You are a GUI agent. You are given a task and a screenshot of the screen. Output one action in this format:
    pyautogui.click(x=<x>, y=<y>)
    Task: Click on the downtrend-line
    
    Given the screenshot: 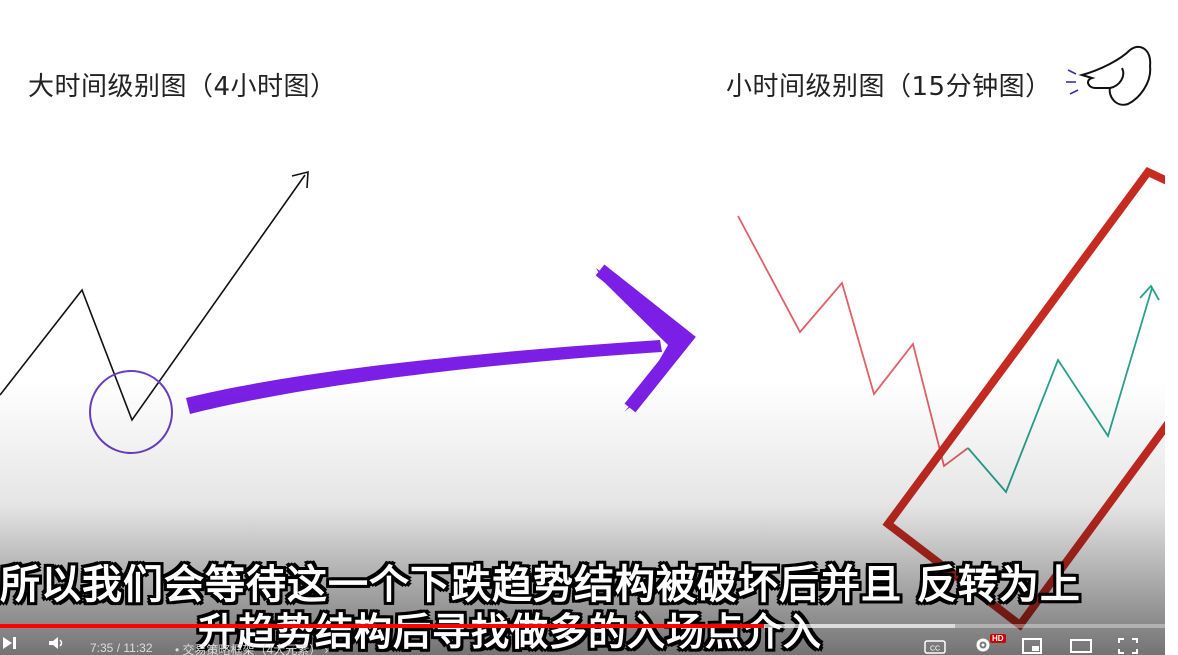 What is the action you would take?
    pyautogui.click(x=853, y=341)
    